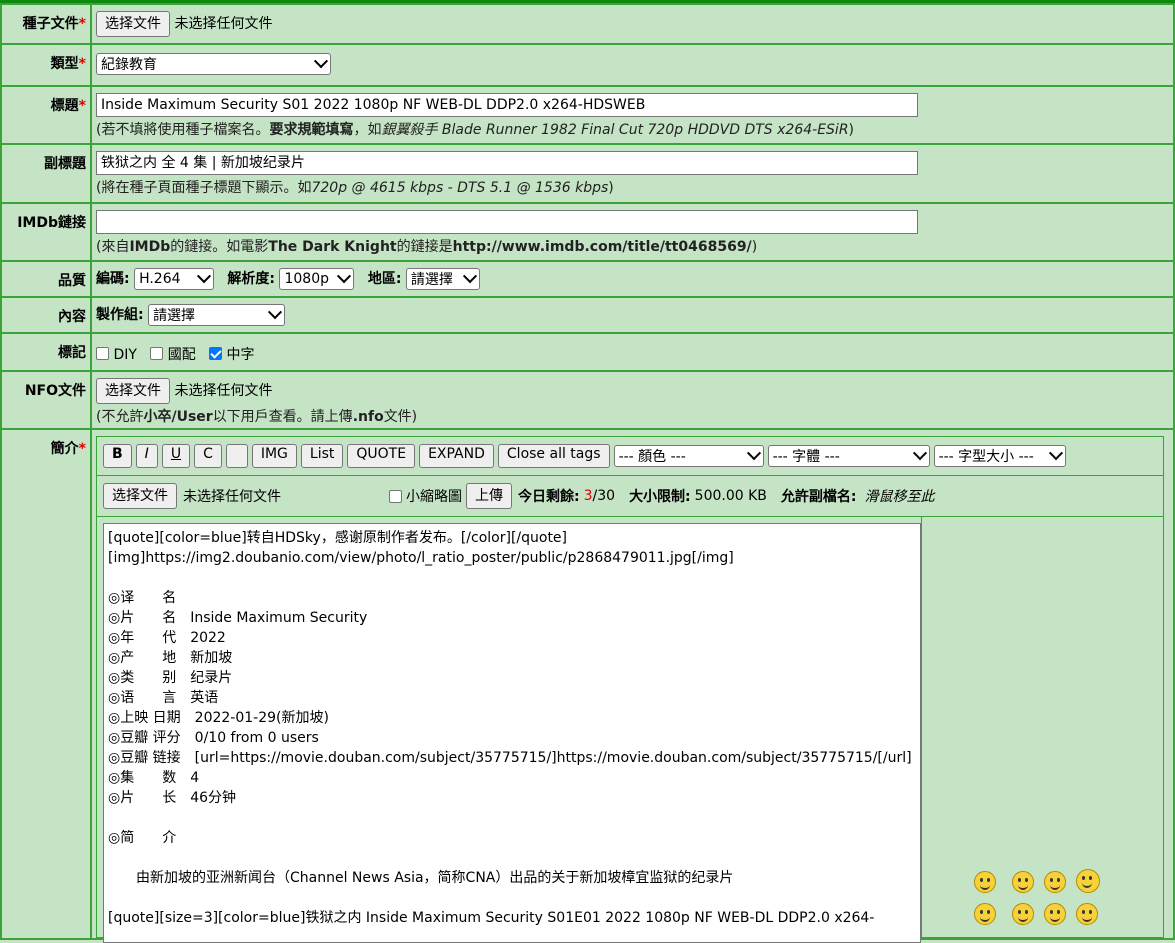 The width and height of the screenshot is (1175, 943). Describe the element at coordinates (507, 222) in the screenshot. I see `imdb-input` at that location.